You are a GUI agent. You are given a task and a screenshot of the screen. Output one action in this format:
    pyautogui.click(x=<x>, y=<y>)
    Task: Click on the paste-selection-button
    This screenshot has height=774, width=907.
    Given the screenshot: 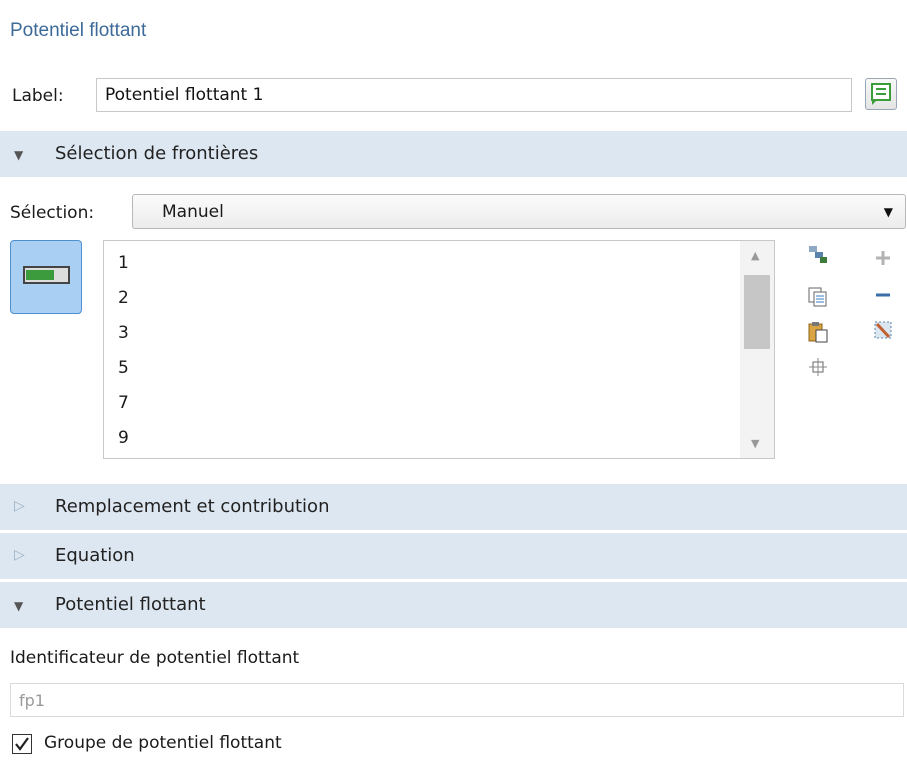 What is the action you would take?
    pyautogui.click(x=818, y=255)
    